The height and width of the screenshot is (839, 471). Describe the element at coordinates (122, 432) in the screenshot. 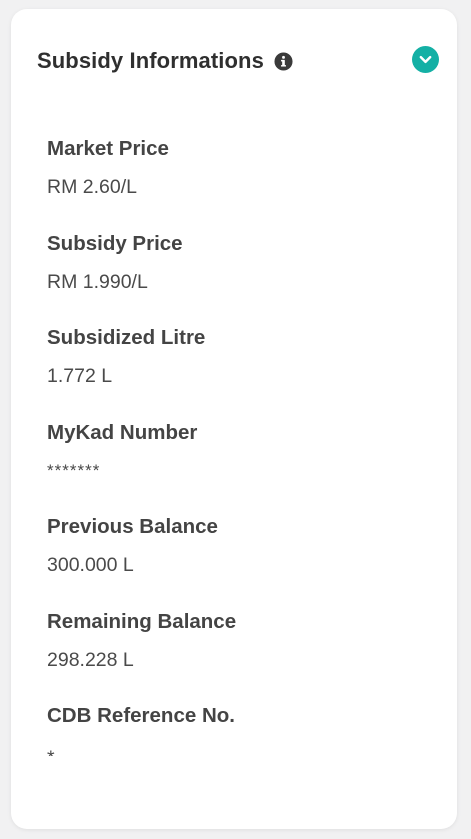

I see `field-label: MyKad Number` at that location.